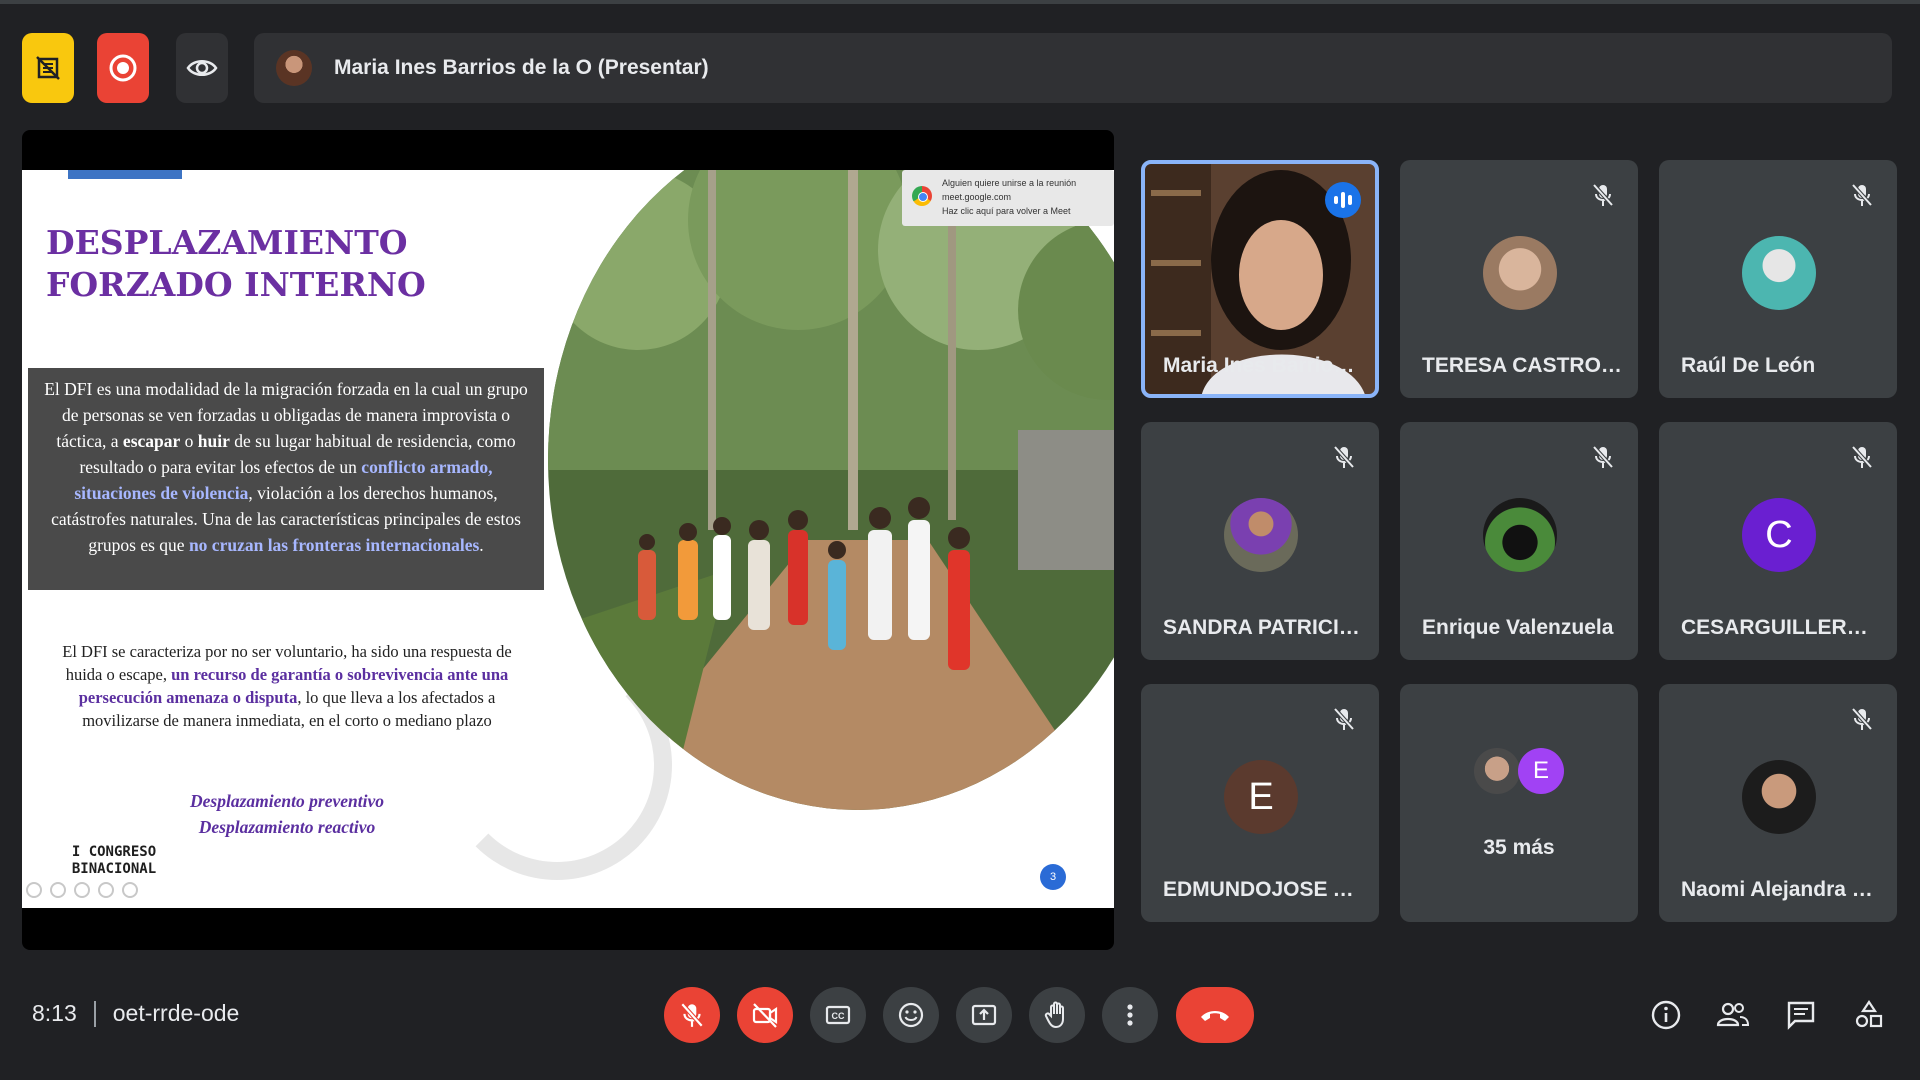  What do you see at coordinates (1053, 877) in the screenshot?
I see `slide-page-indicator: 3` at bounding box center [1053, 877].